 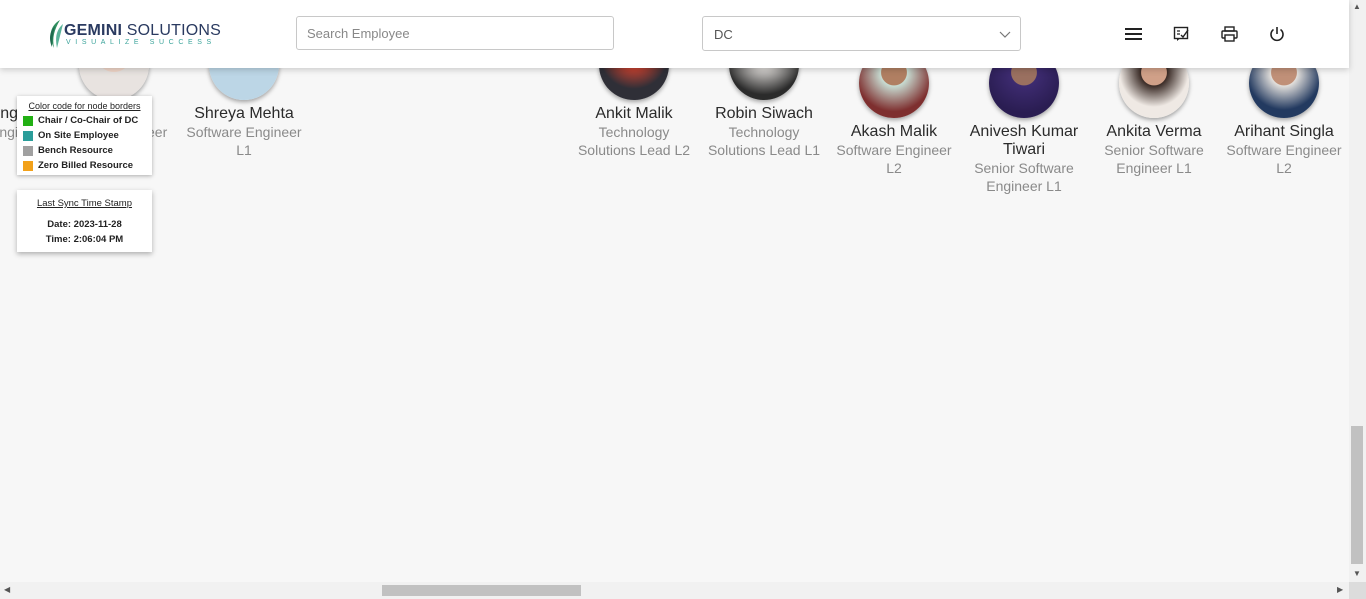 What do you see at coordinates (1024, 140) in the screenshot?
I see `employee-name: Anivesh Kumar Tiwari` at bounding box center [1024, 140].